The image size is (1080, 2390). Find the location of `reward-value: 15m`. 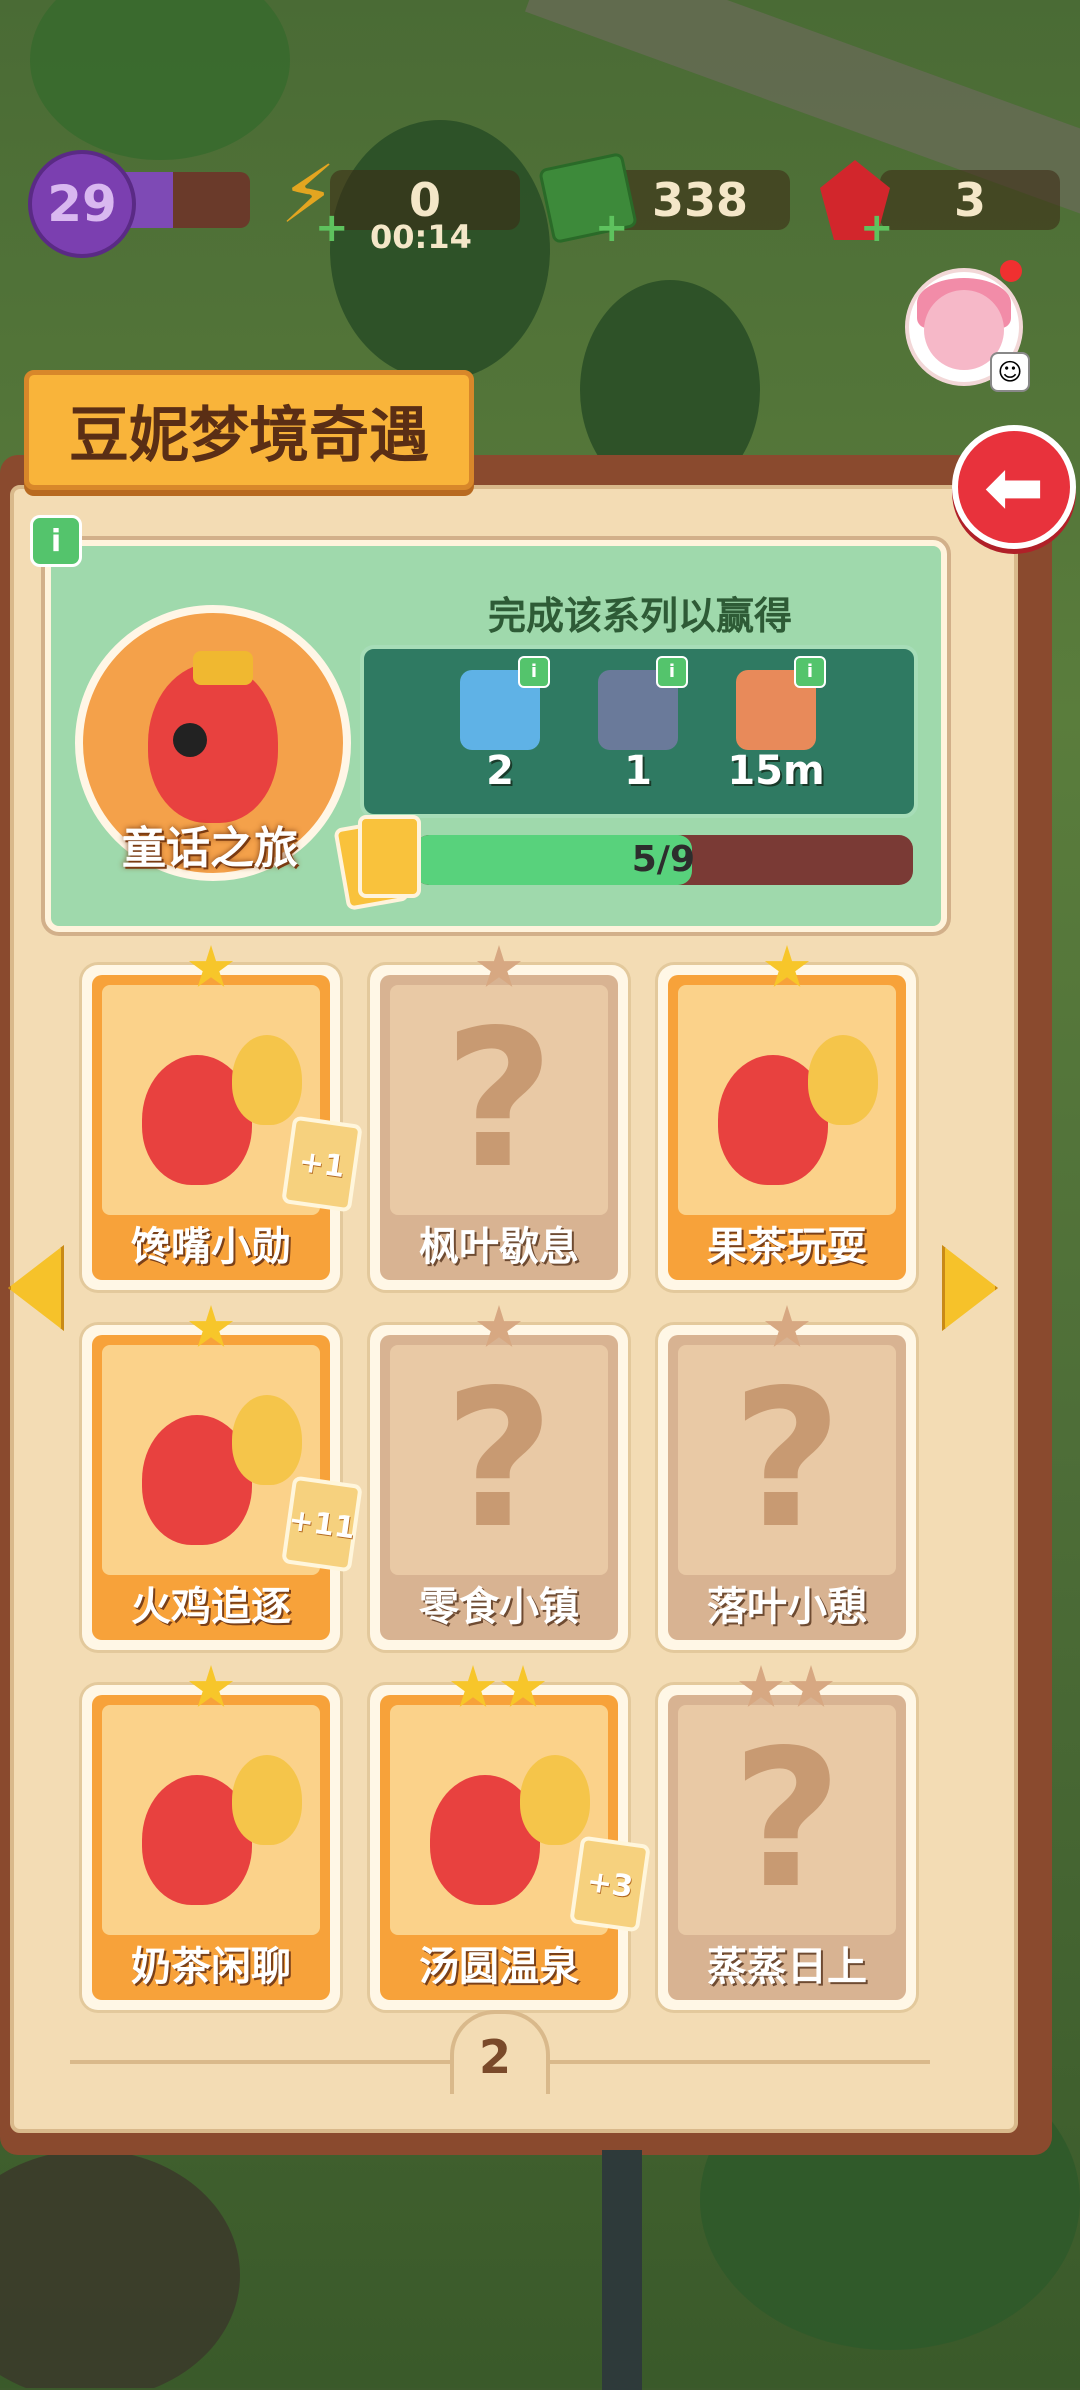

reward-value: 15m is located at coordinates (776, 771).